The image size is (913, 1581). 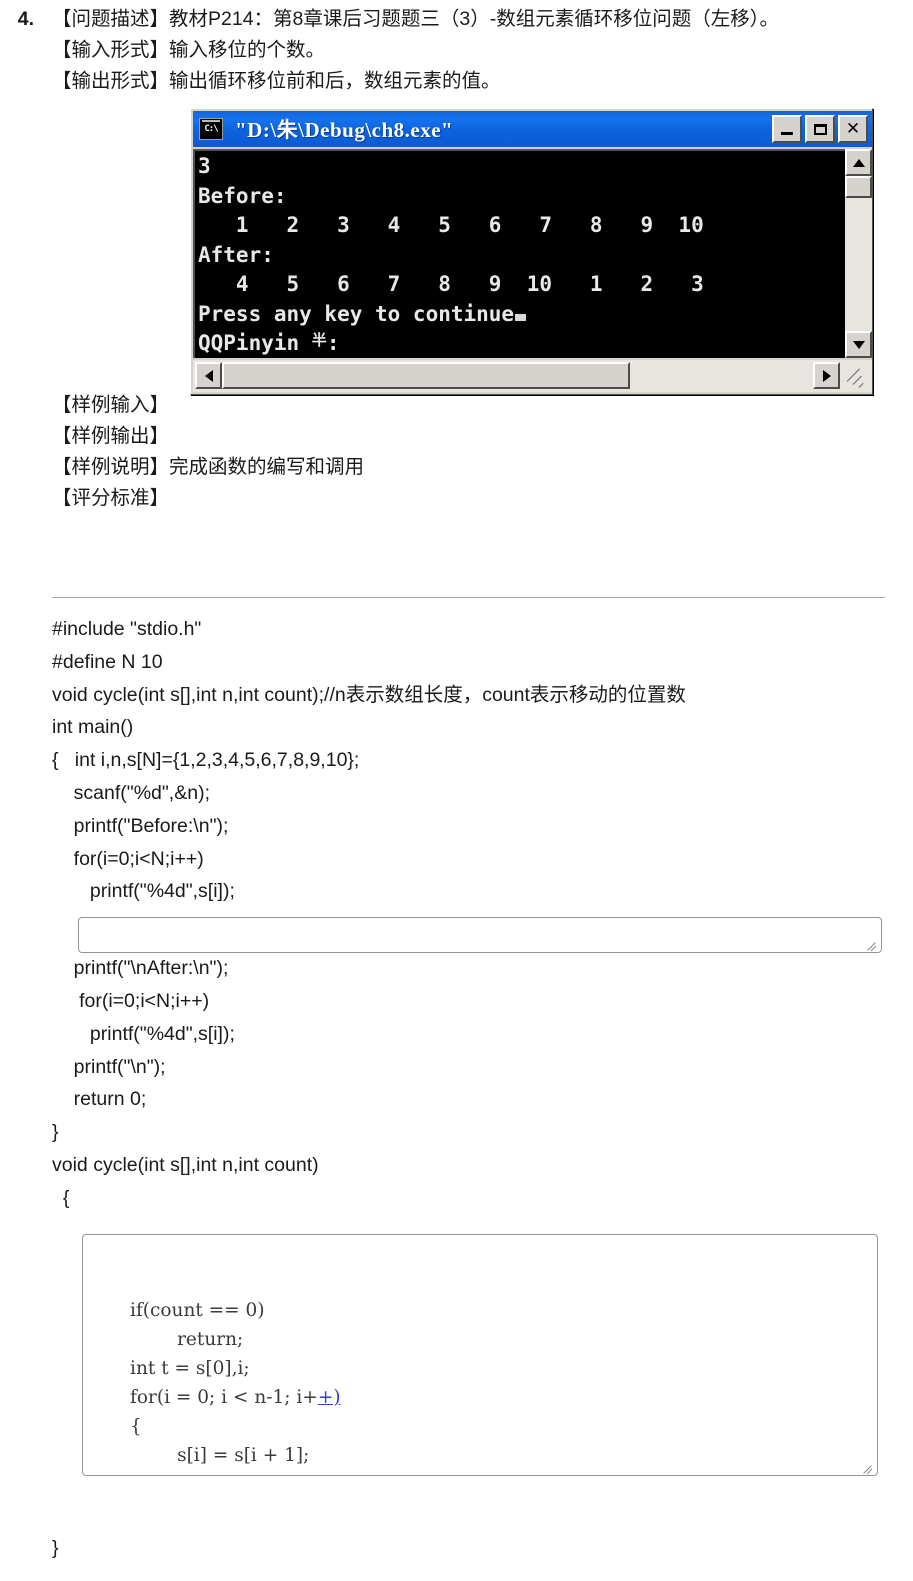 I want to click on console-cmd-icon: C:\, so click(x=211, y=129).